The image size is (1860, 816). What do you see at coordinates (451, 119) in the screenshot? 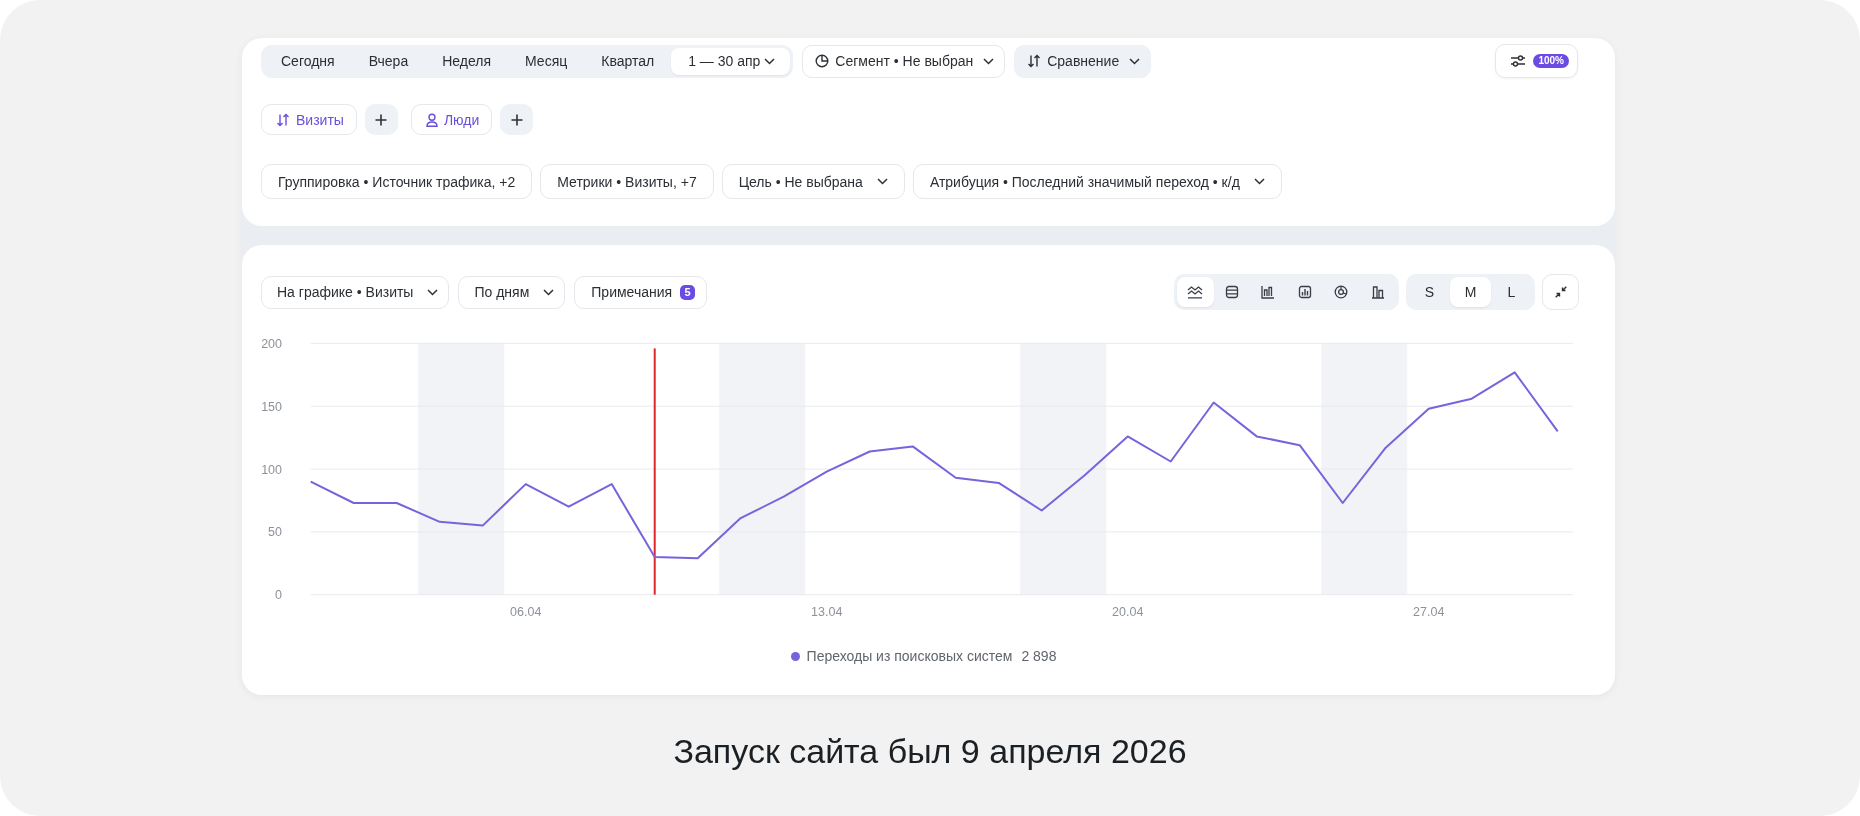
I see `metric-chip: Люди` at bounding box center [451, 119].